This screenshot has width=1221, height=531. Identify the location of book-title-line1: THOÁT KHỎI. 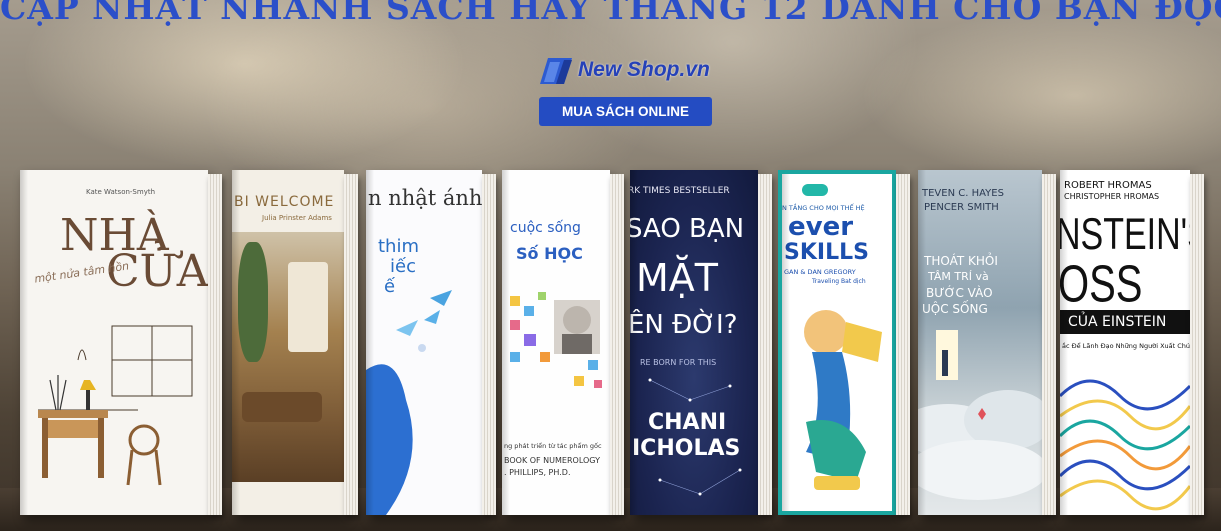
(961, 261).